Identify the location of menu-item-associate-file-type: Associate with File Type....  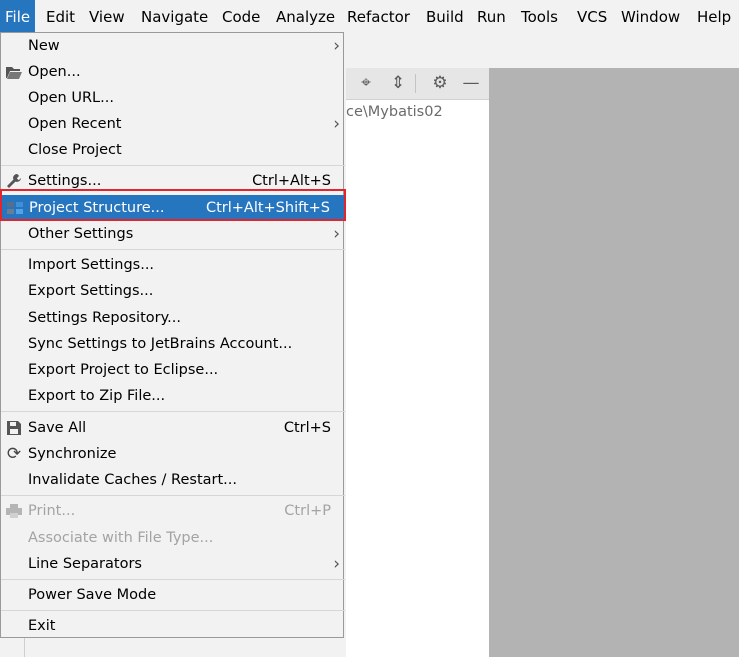
(173, 538).